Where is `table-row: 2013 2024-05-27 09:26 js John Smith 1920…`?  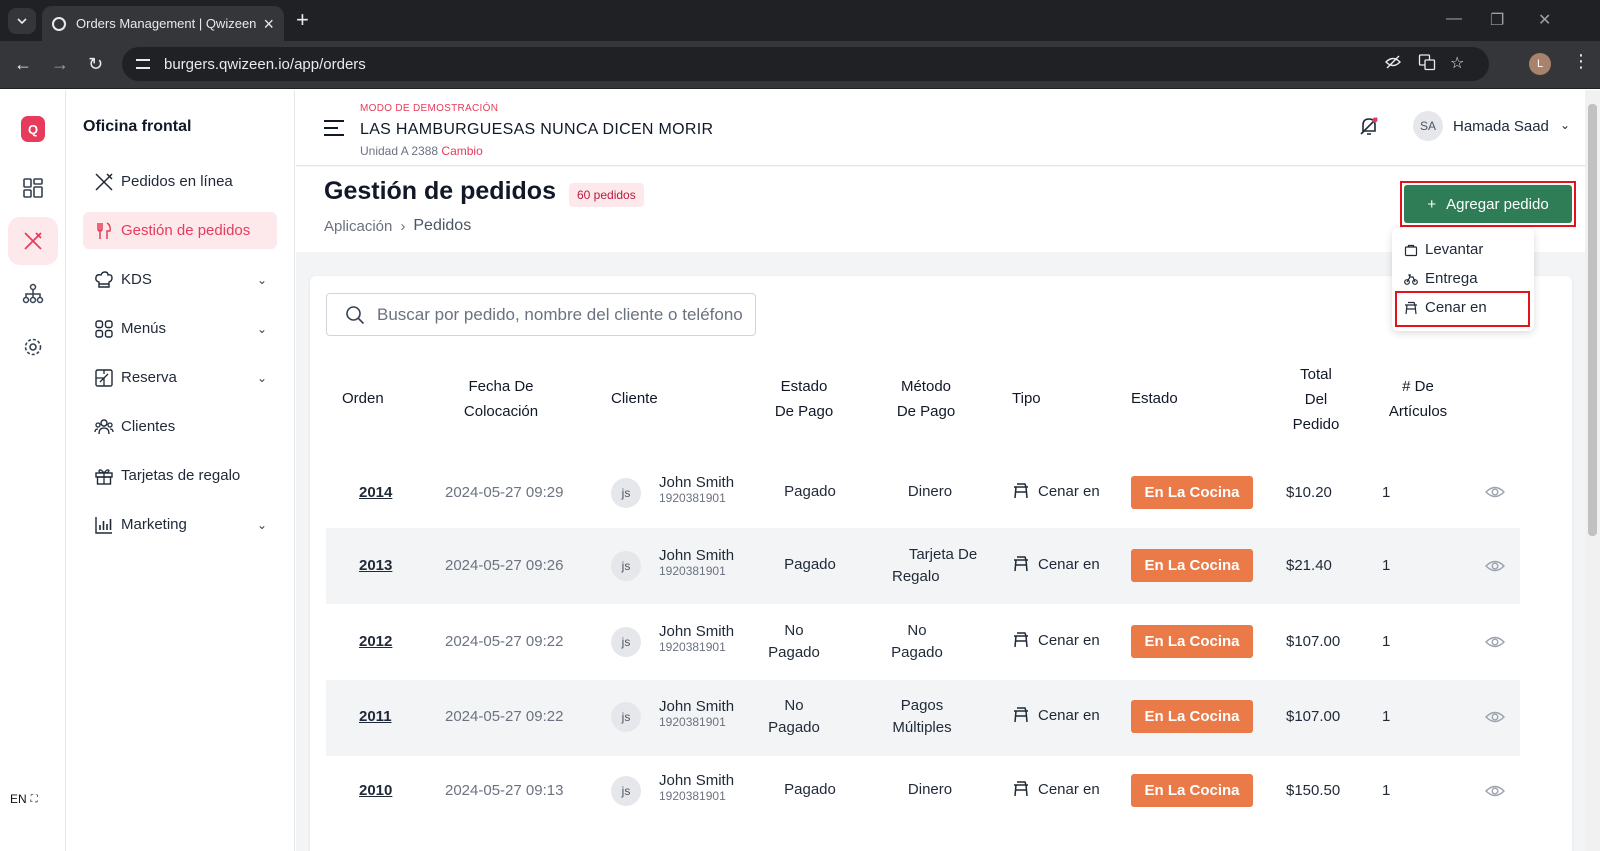 table-row: 2013 2024-05-27 09:26 js John Smith 1920… is located at coordinates (923, 566).